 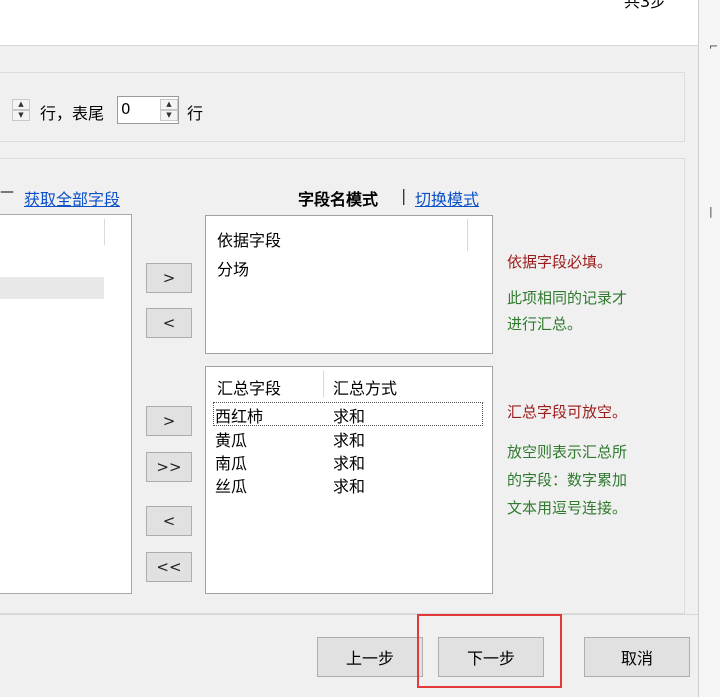 I want to click on summary-field-cell: 丝瓜, so click(x=231, y=485).